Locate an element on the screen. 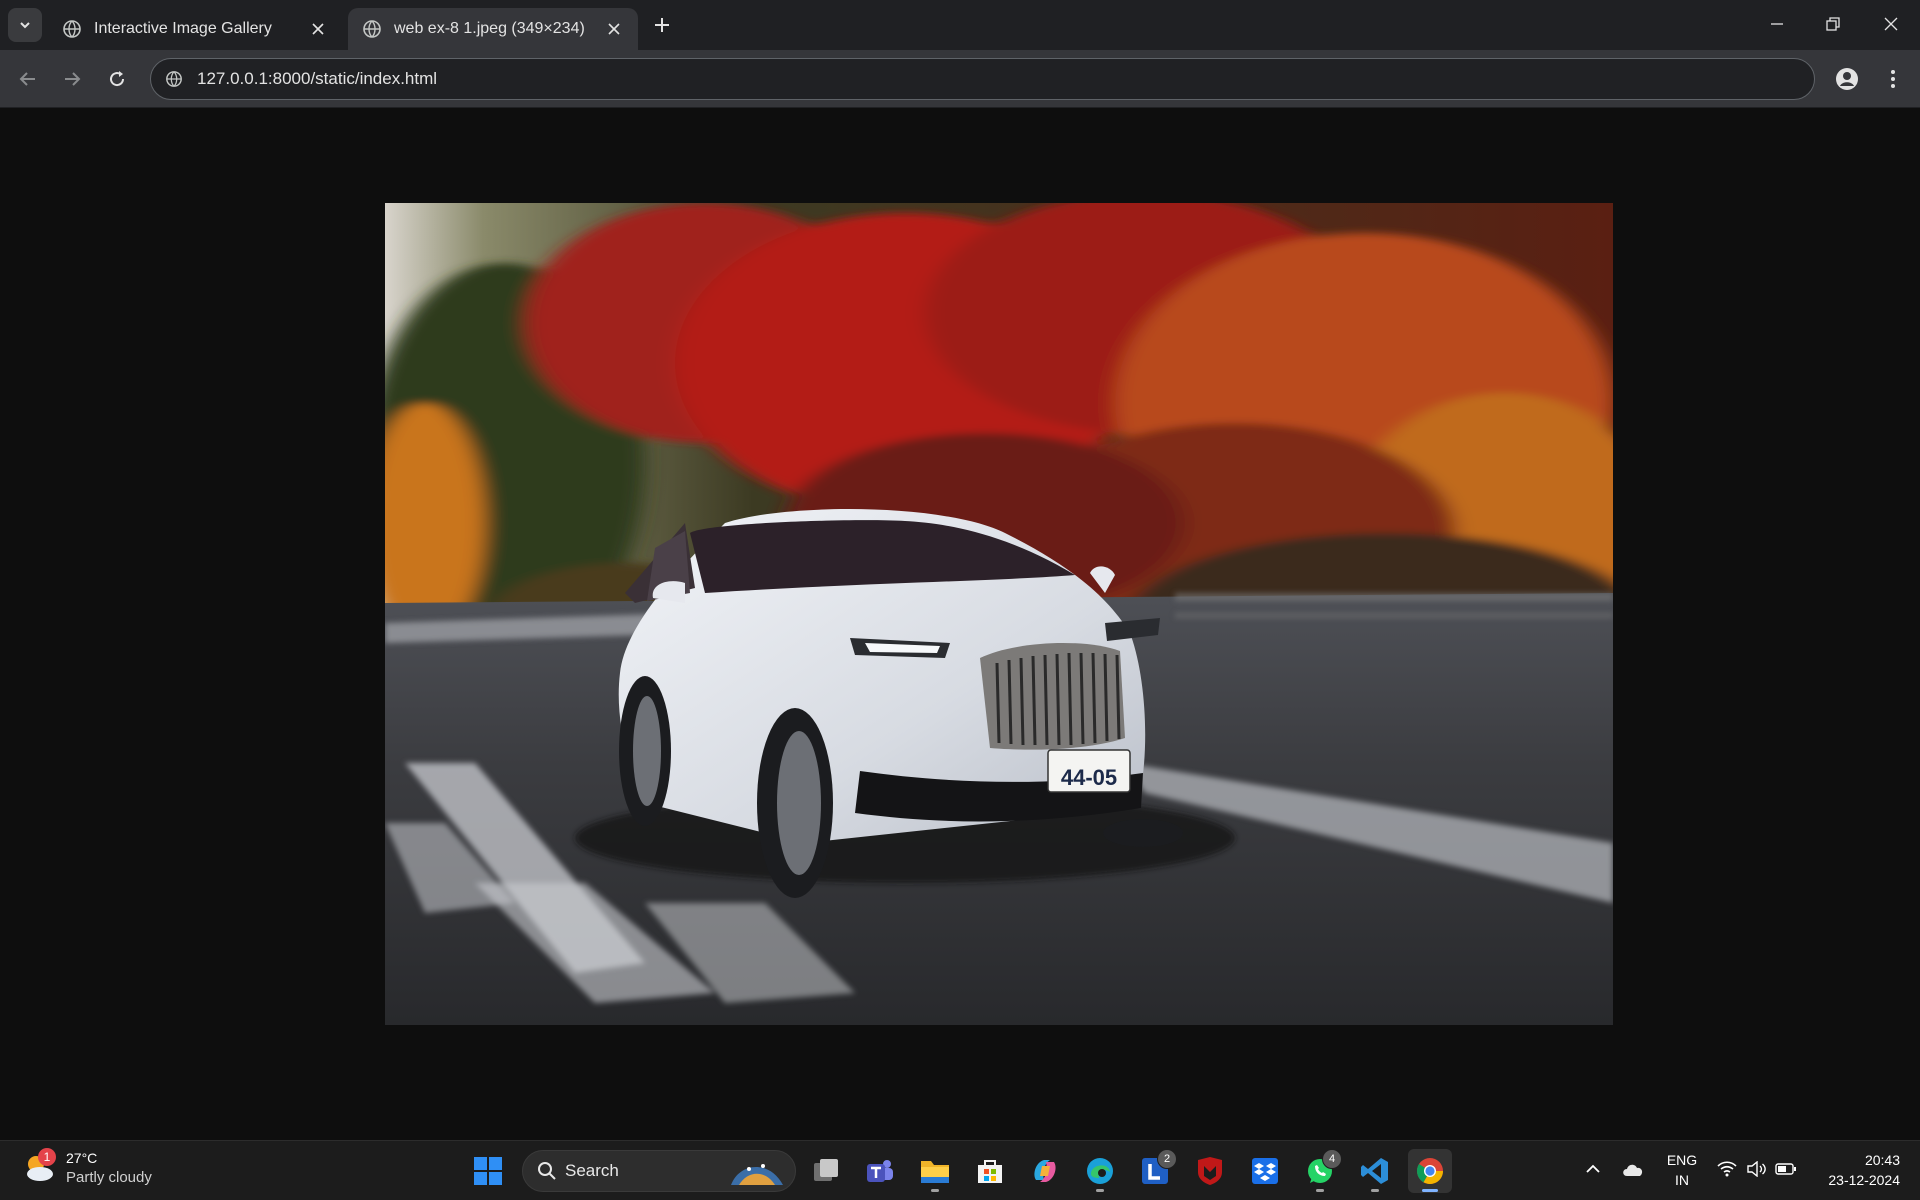 Image resolution: width=1920 pixels, height=1200 pixels. cloud-icon is located at coordinates (1633, 1170).